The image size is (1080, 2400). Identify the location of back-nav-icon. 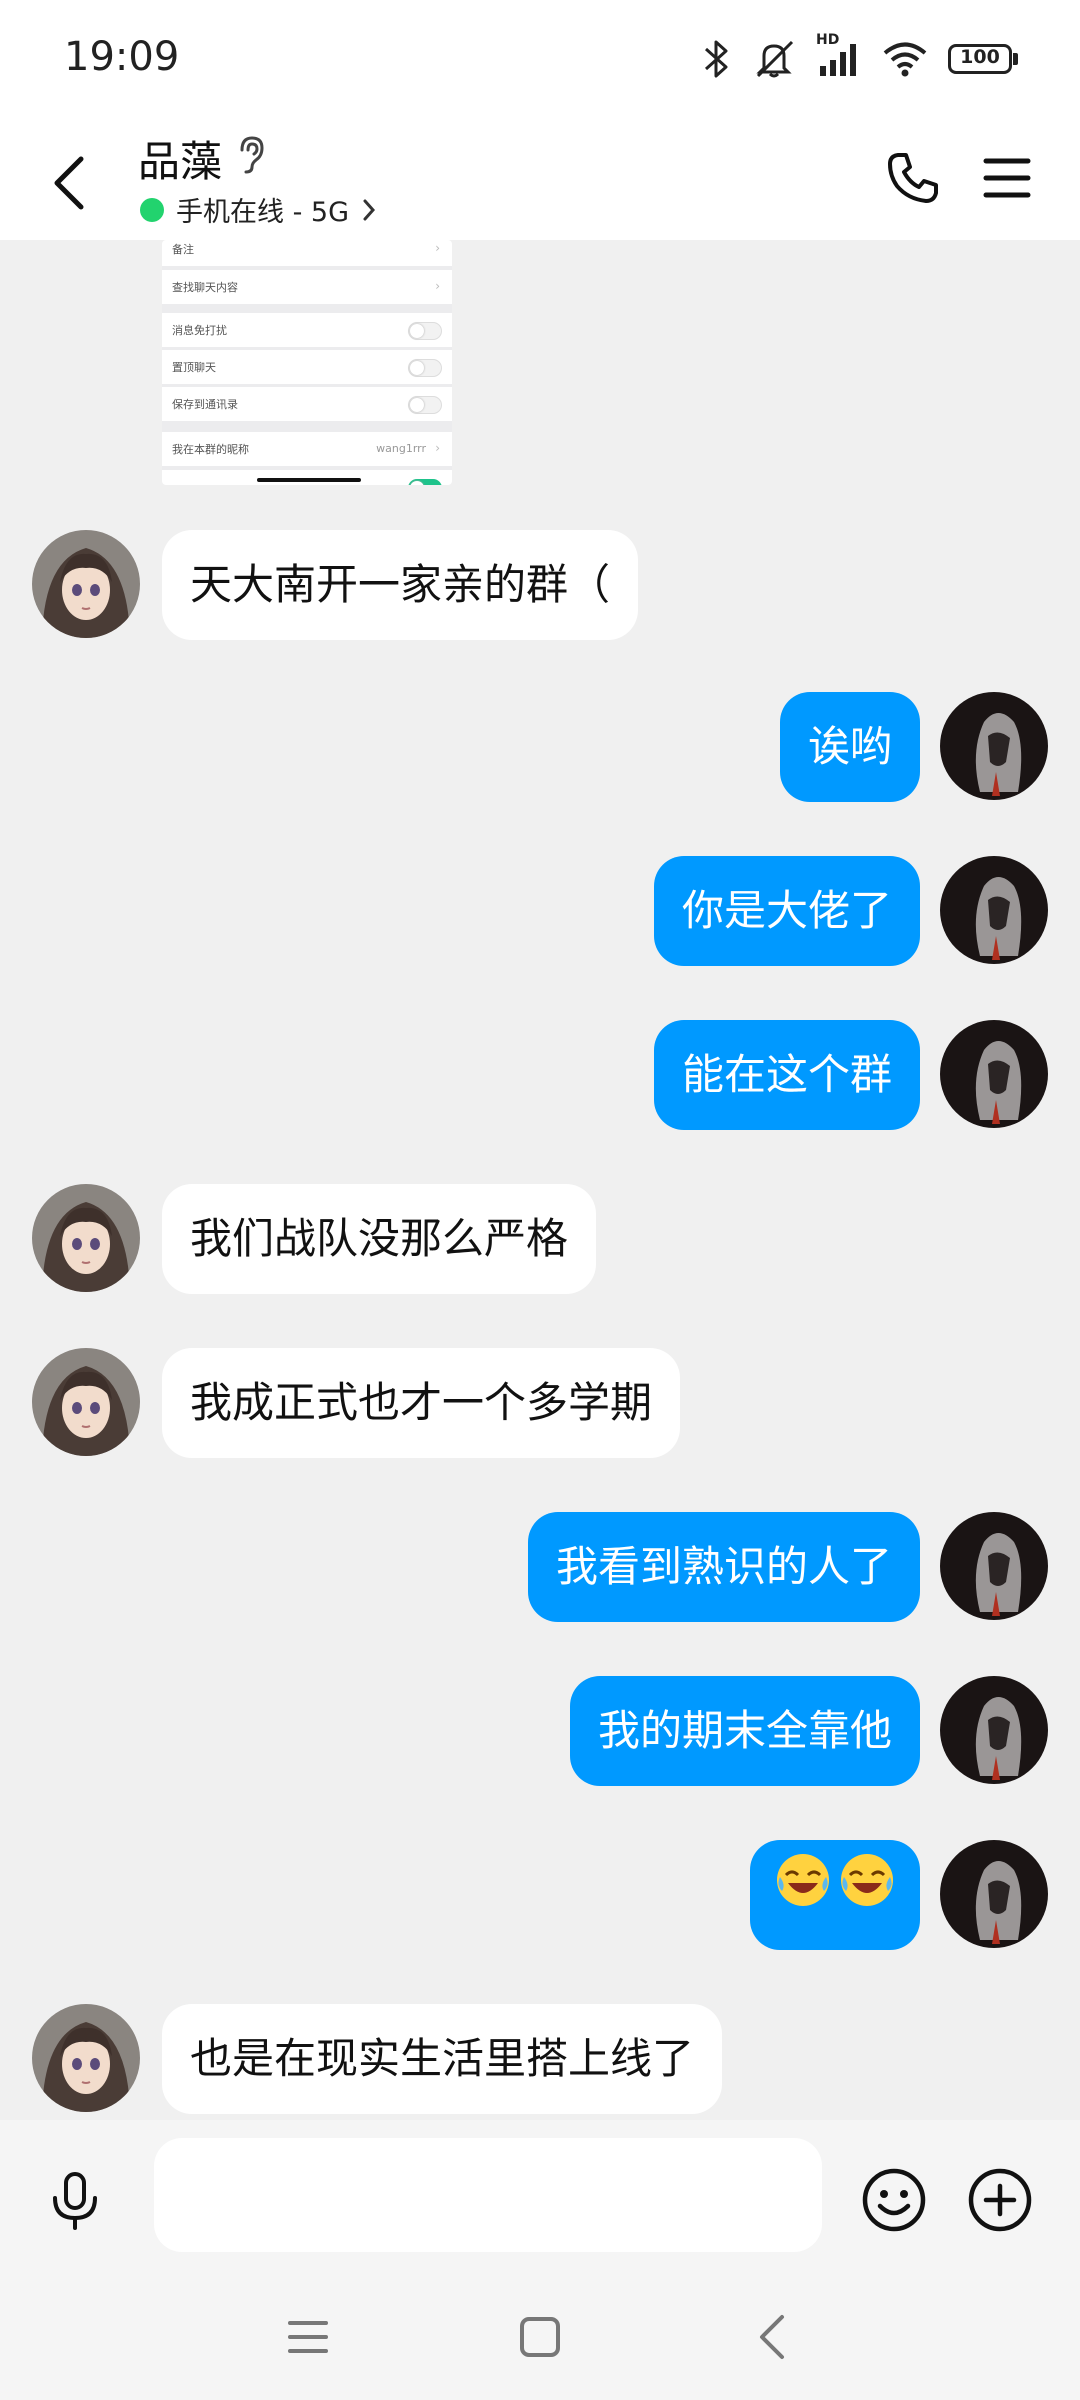
(772, 2337).